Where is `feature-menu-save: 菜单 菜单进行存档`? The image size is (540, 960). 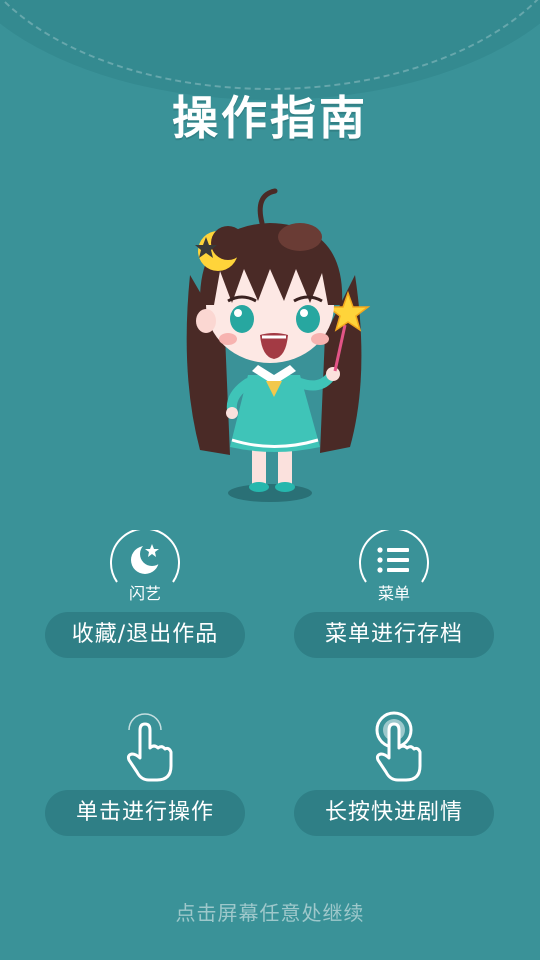
feature-menu-save: 菜单 菜单进行存档 is located at coordinates (394, 605).